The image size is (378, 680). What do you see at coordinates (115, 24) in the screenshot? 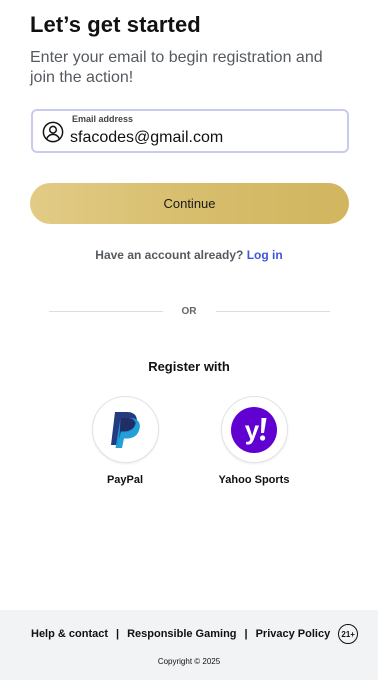
I see `page-title: Let’s get started` at bounding box center [115, 24].